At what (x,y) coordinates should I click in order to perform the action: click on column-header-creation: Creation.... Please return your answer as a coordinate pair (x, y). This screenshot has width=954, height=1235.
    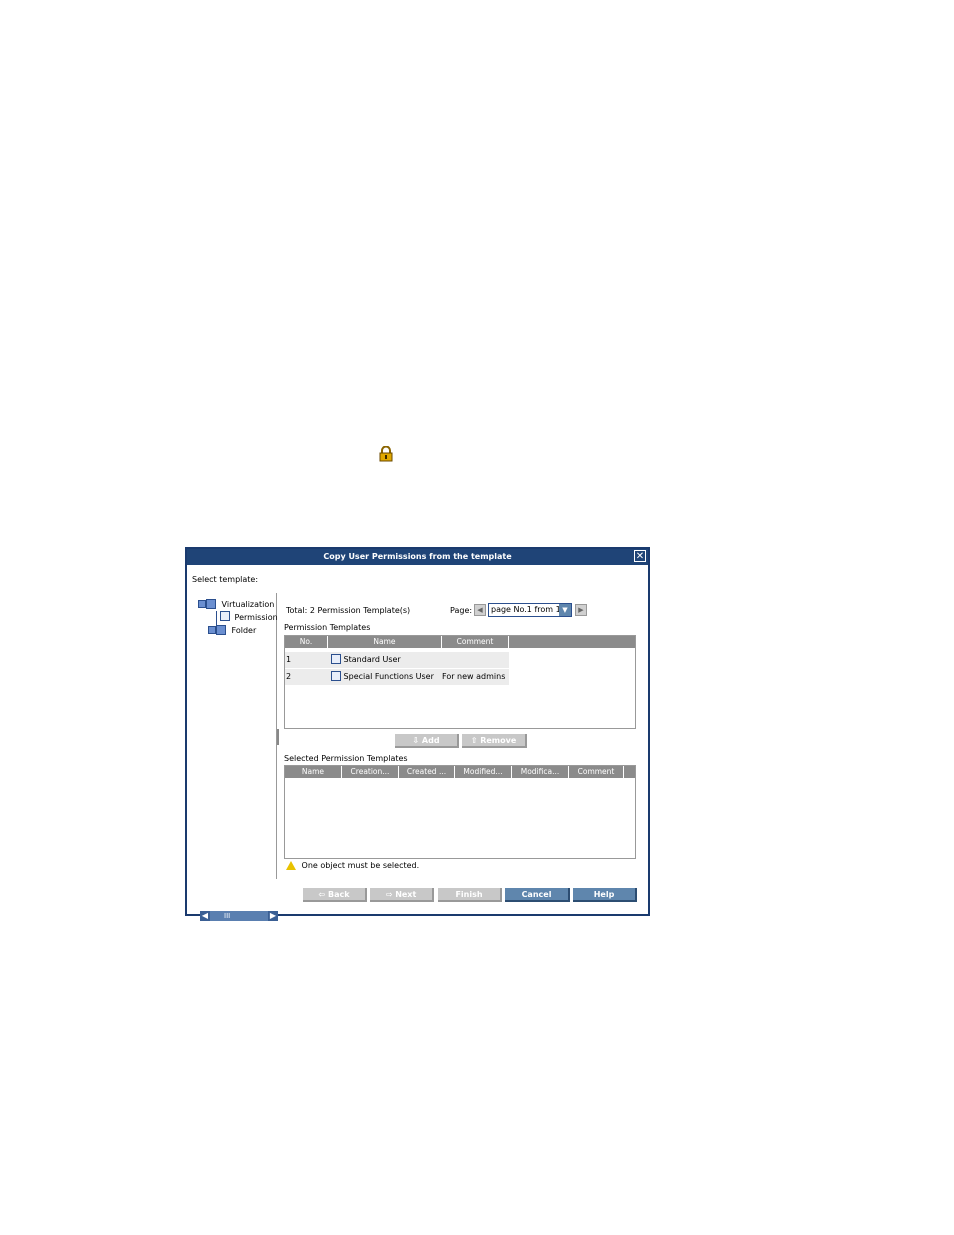
    Looking at the image, I should click on (370, 772).